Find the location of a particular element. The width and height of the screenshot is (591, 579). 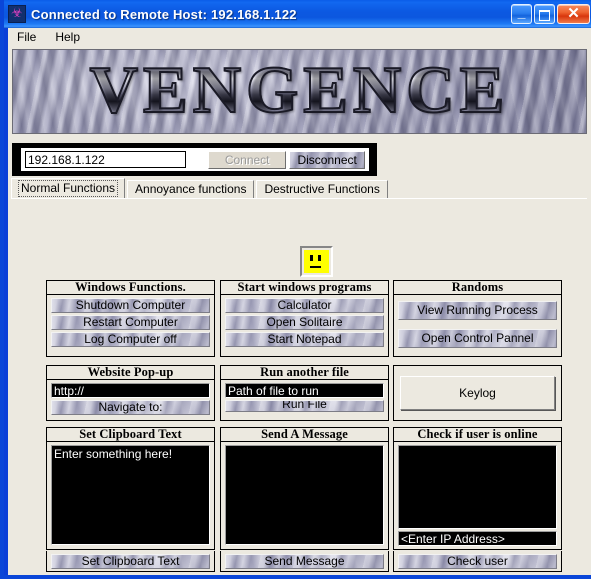

open-control-pannel-button: Open Control Pannel is located at coordinates (477, 338).